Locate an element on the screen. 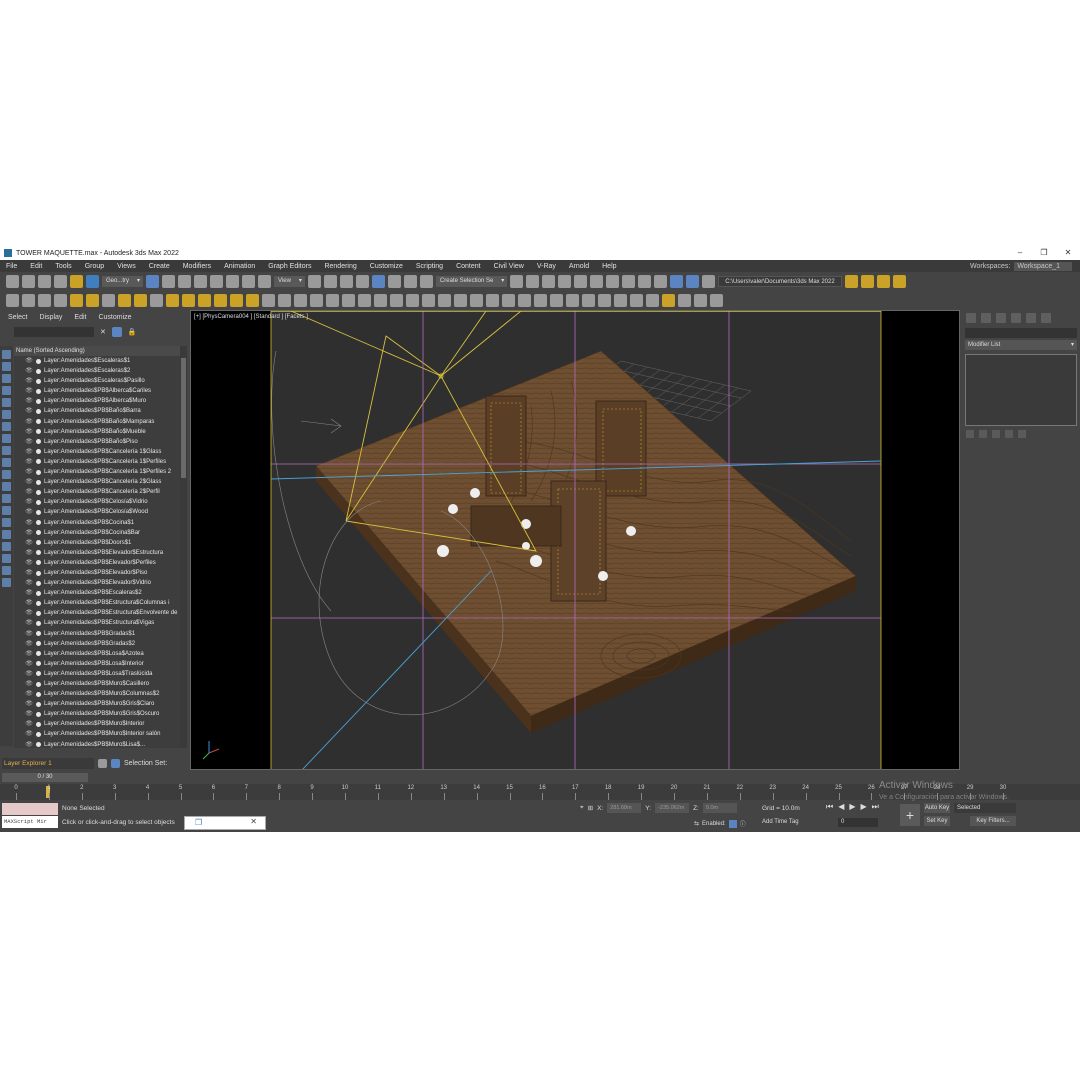 The image size is (1080, 1080). rectangular-selection-icon is located at coordinates (185, 281).